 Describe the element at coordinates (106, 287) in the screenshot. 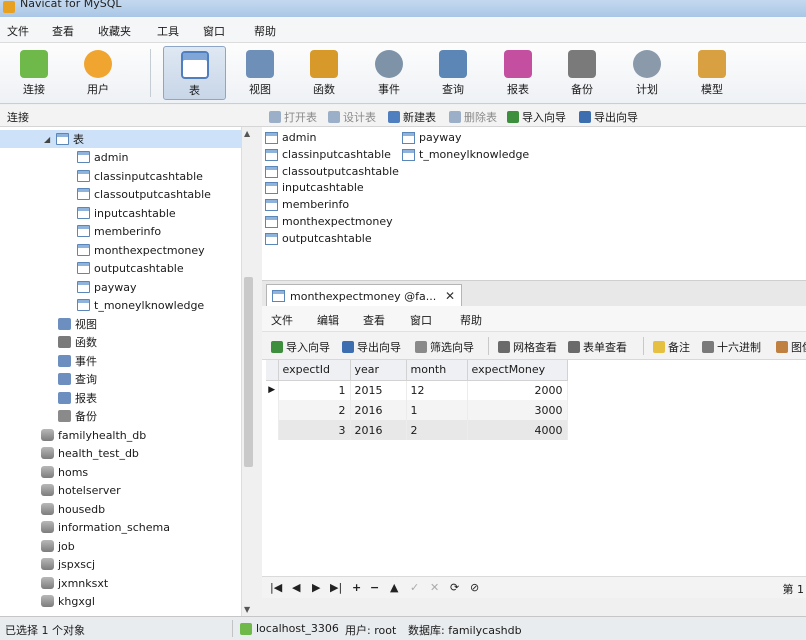

I see `tree-table-item: payway` at that location.